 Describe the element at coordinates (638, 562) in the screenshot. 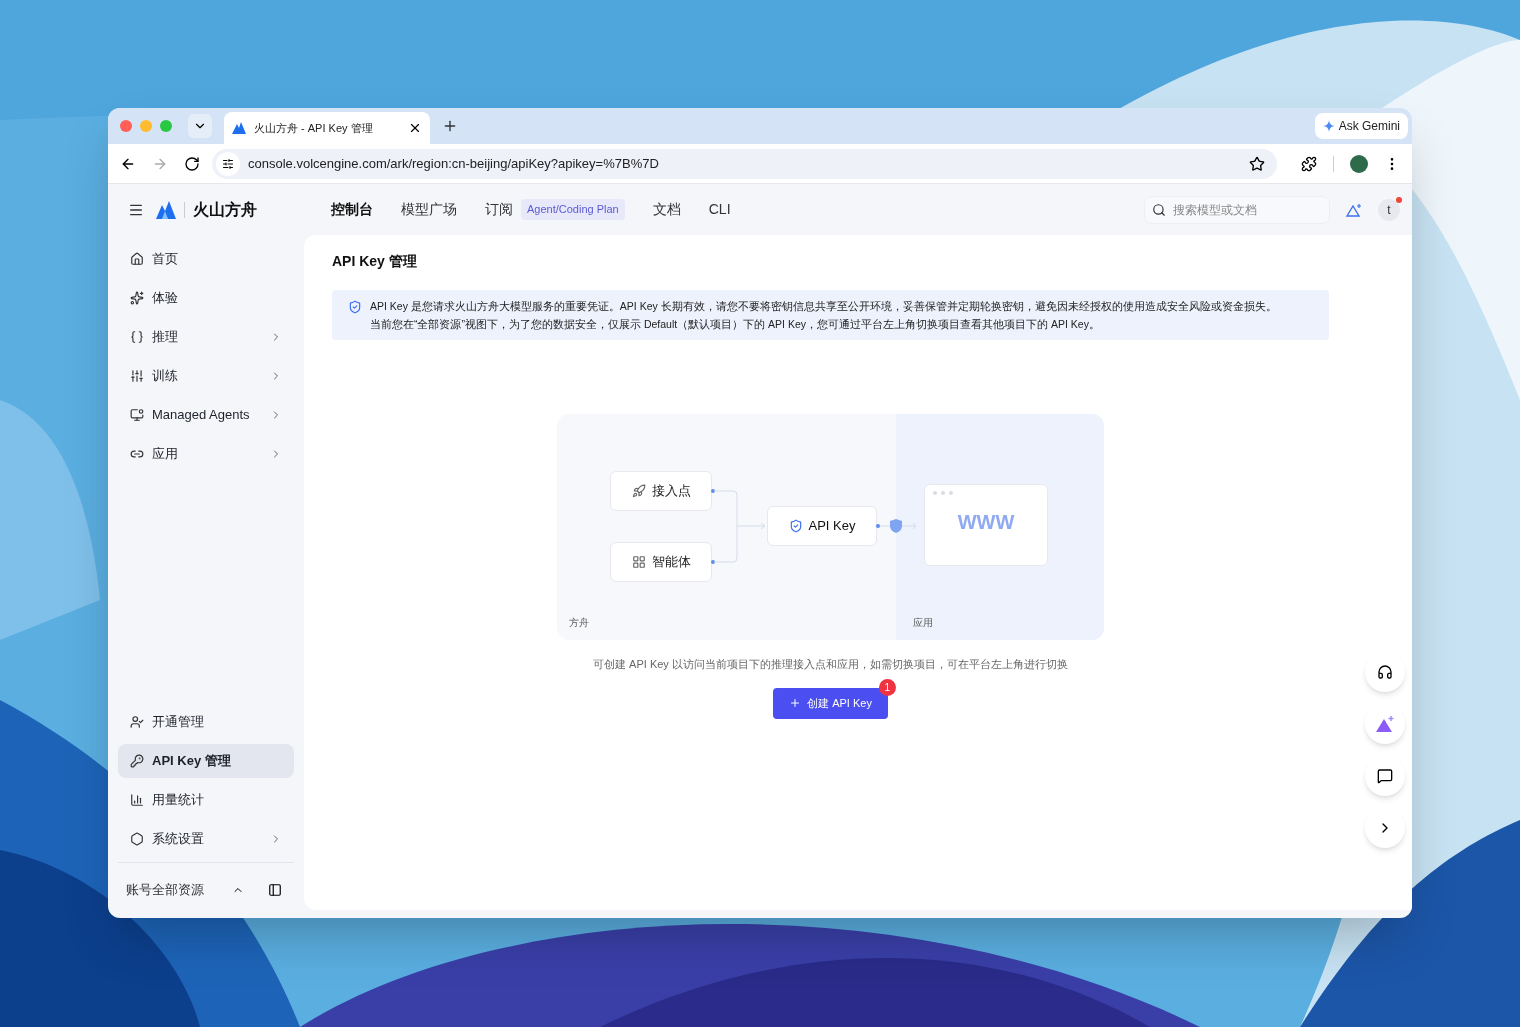

I see `grid-icon` at that location.